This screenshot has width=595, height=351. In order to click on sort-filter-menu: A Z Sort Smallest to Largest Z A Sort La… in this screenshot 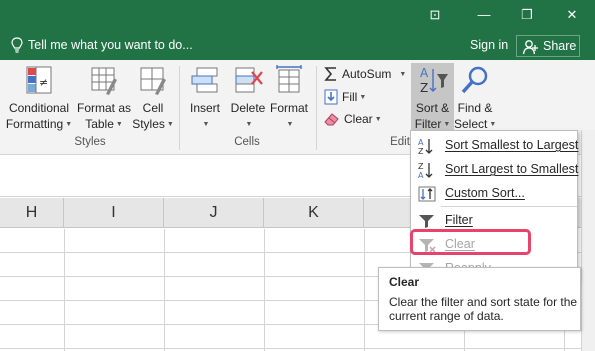, I will do `click(494, 205)`.